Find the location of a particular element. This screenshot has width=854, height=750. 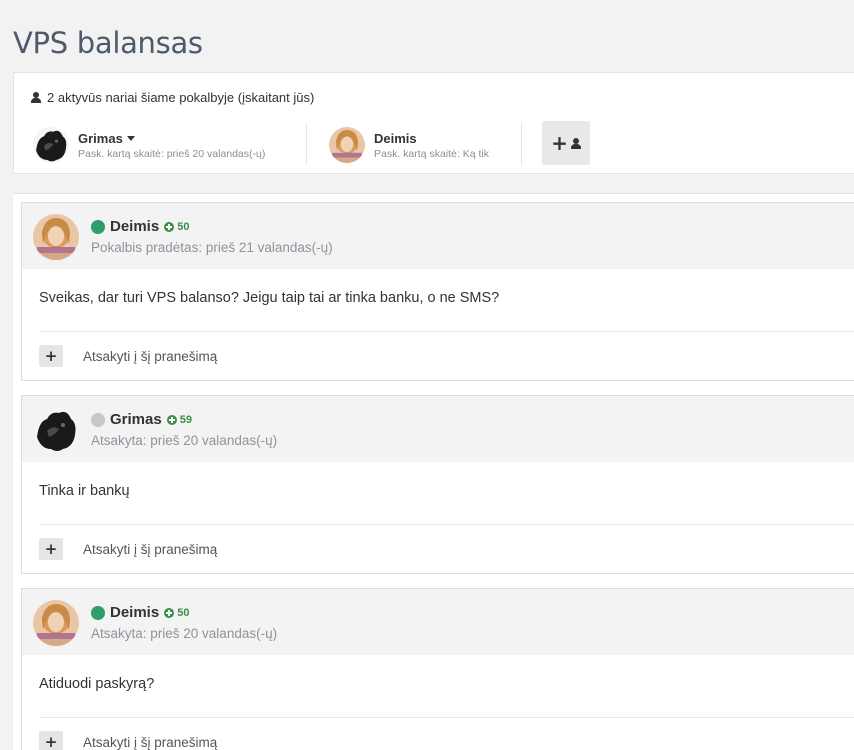

offline-status-icon is located at coordinates (98, 419).